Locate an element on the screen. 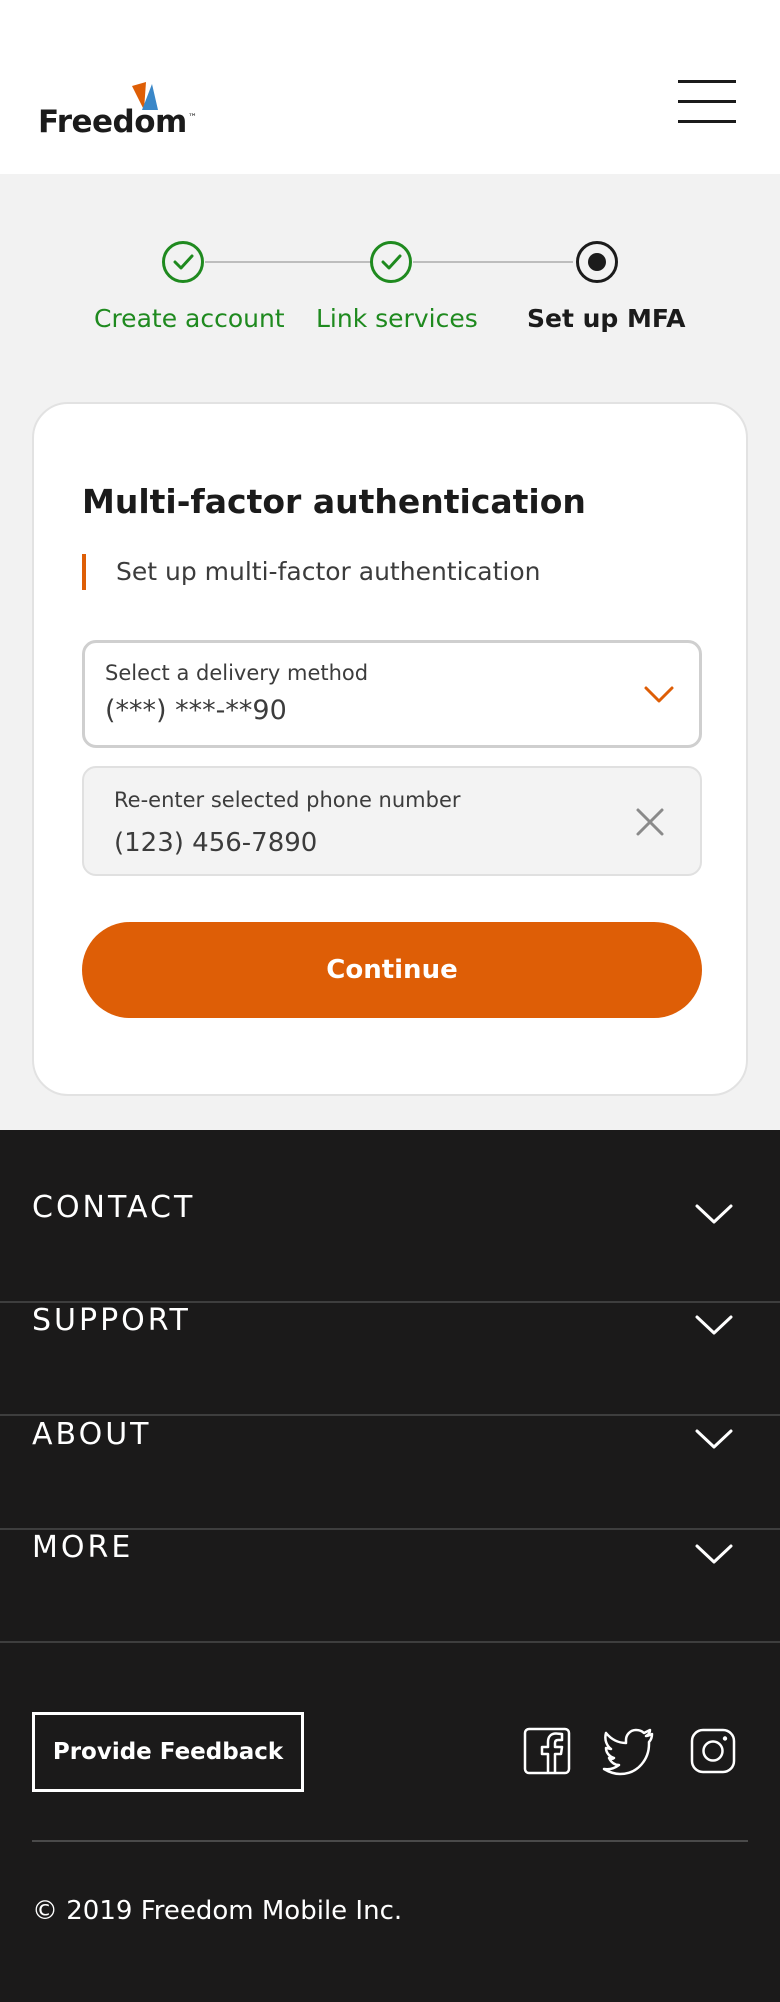  footer-section-about: ABOUT is located at coordinates (390, 1473).